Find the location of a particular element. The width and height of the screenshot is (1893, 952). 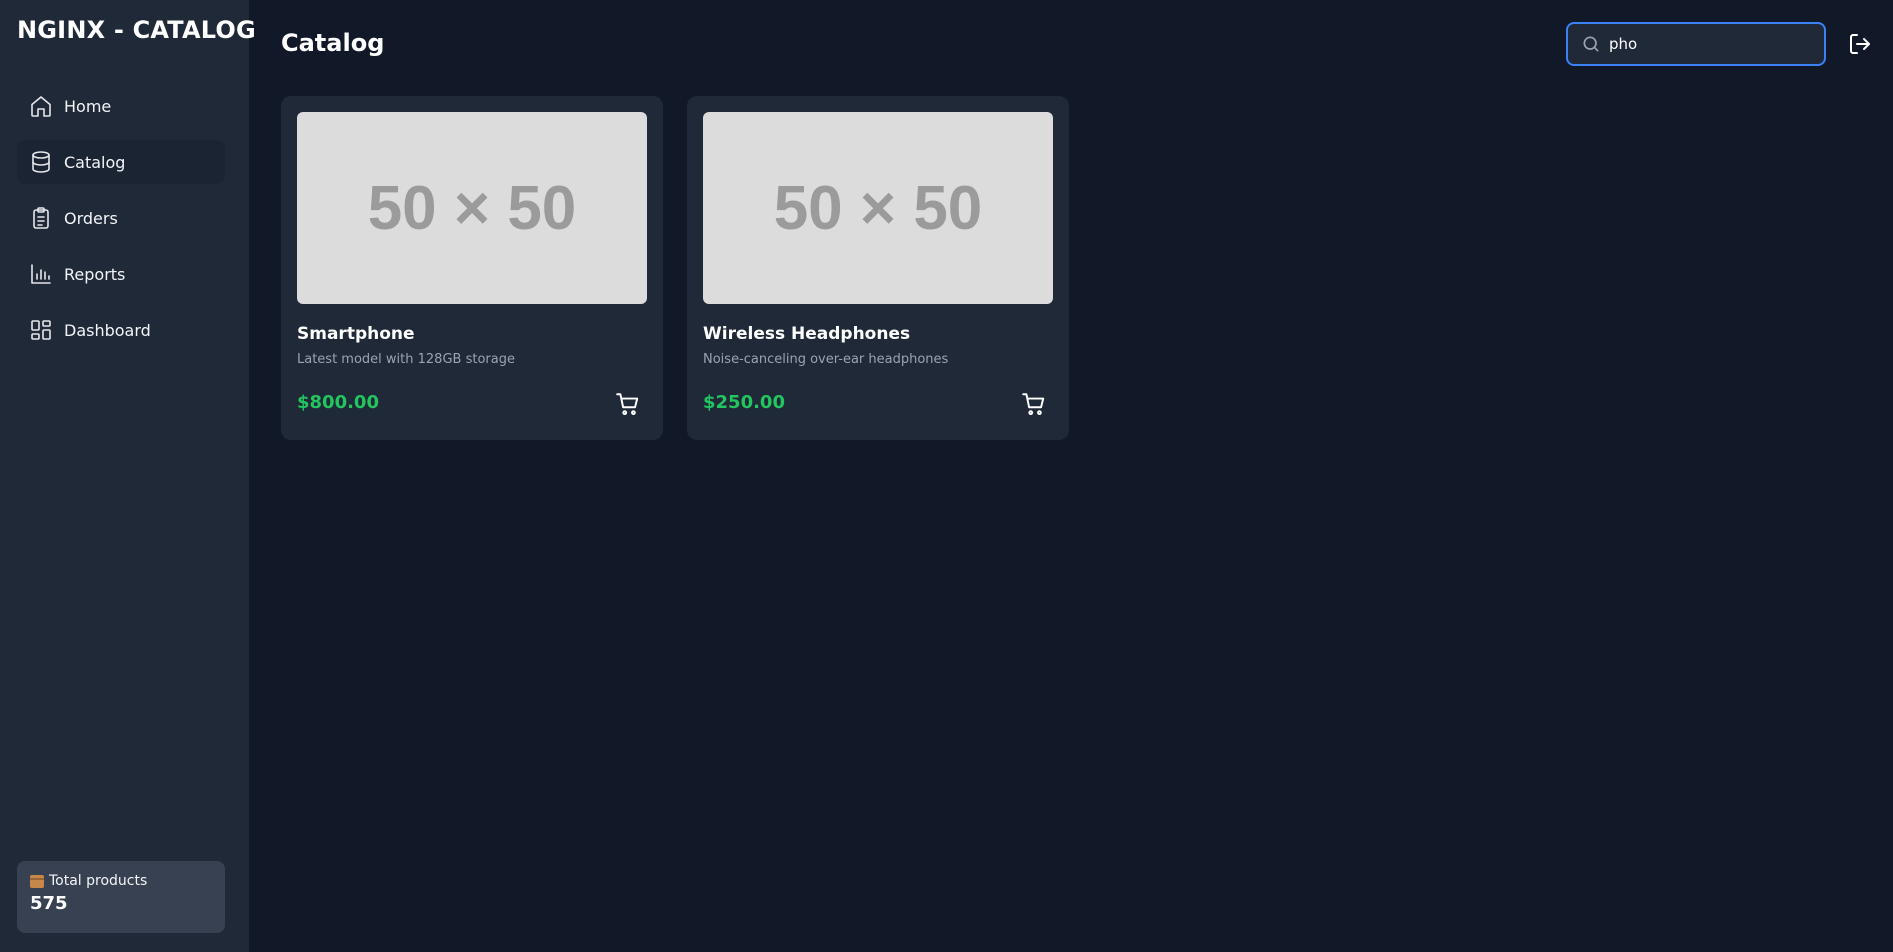

product-name: Wireless Headphones is located at coordinates (807, 334).